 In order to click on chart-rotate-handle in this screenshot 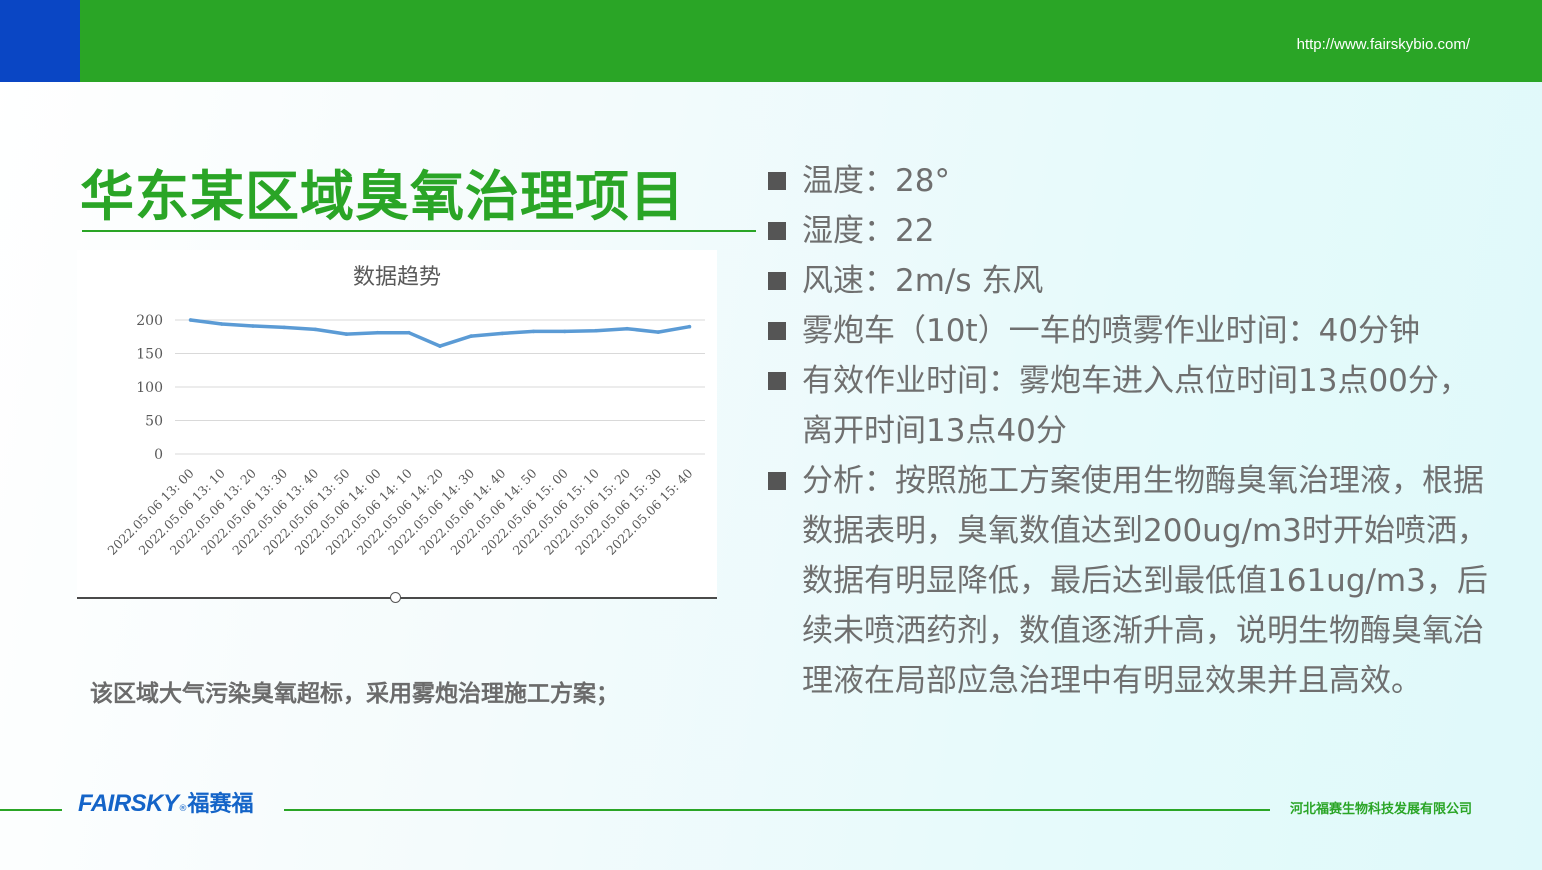, I will do `click(395, 597)`.